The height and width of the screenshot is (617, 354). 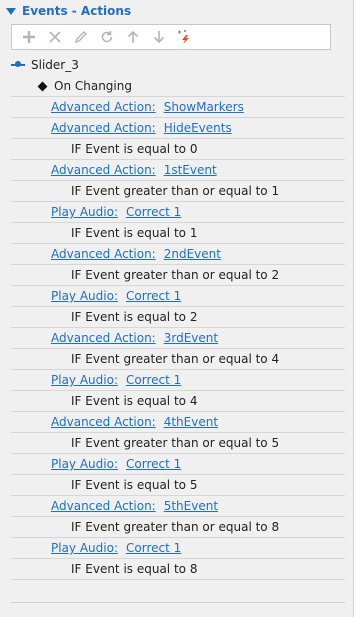 I want to click on actions-toolbar, so click(x=171, y=37).